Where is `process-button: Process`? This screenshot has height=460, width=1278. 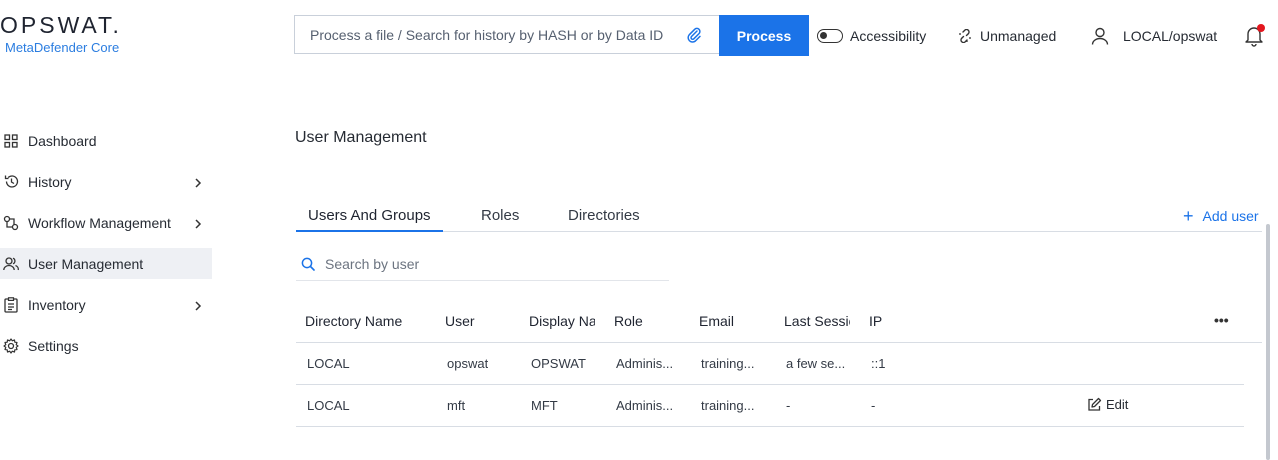
process-button: Process is located at coordinates (764, 35).